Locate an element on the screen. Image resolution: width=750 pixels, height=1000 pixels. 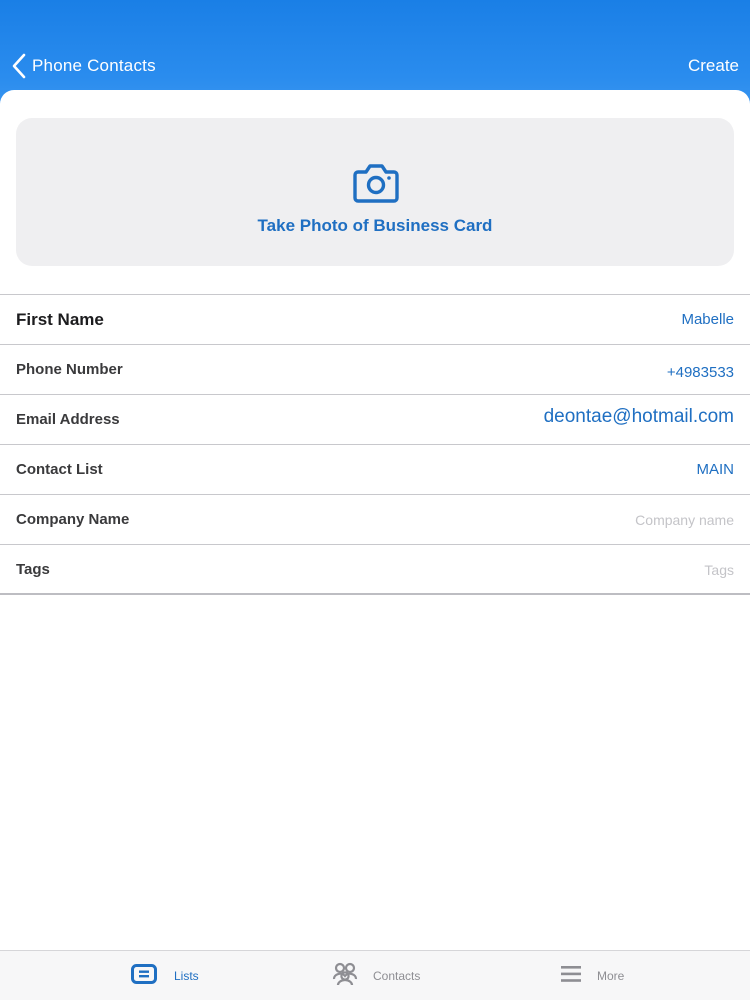
tab-lists-label: Lists is located at coordinates (186, 976).